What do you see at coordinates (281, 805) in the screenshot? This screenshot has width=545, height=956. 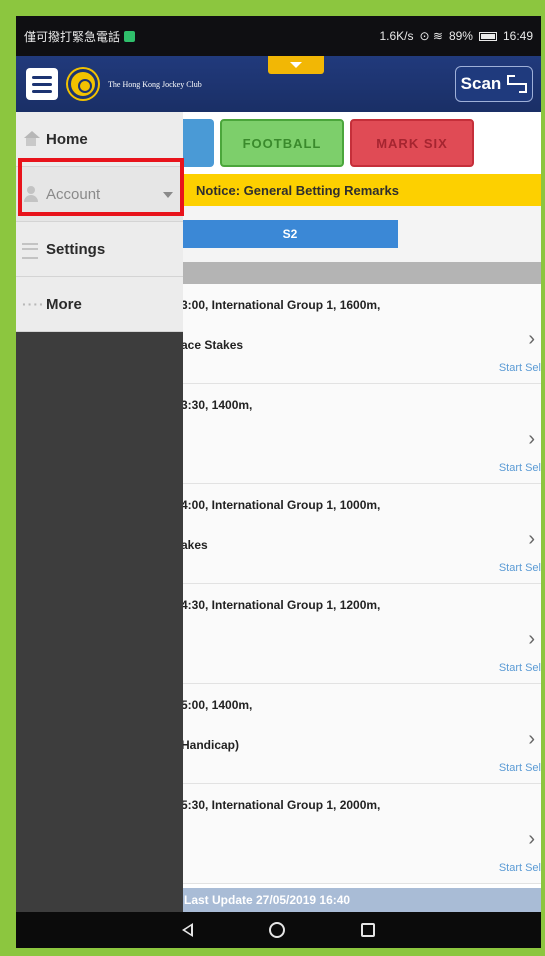 I see `race-info: 5:30, International Group 1, 2000m,` at bounding box center [281, 805].